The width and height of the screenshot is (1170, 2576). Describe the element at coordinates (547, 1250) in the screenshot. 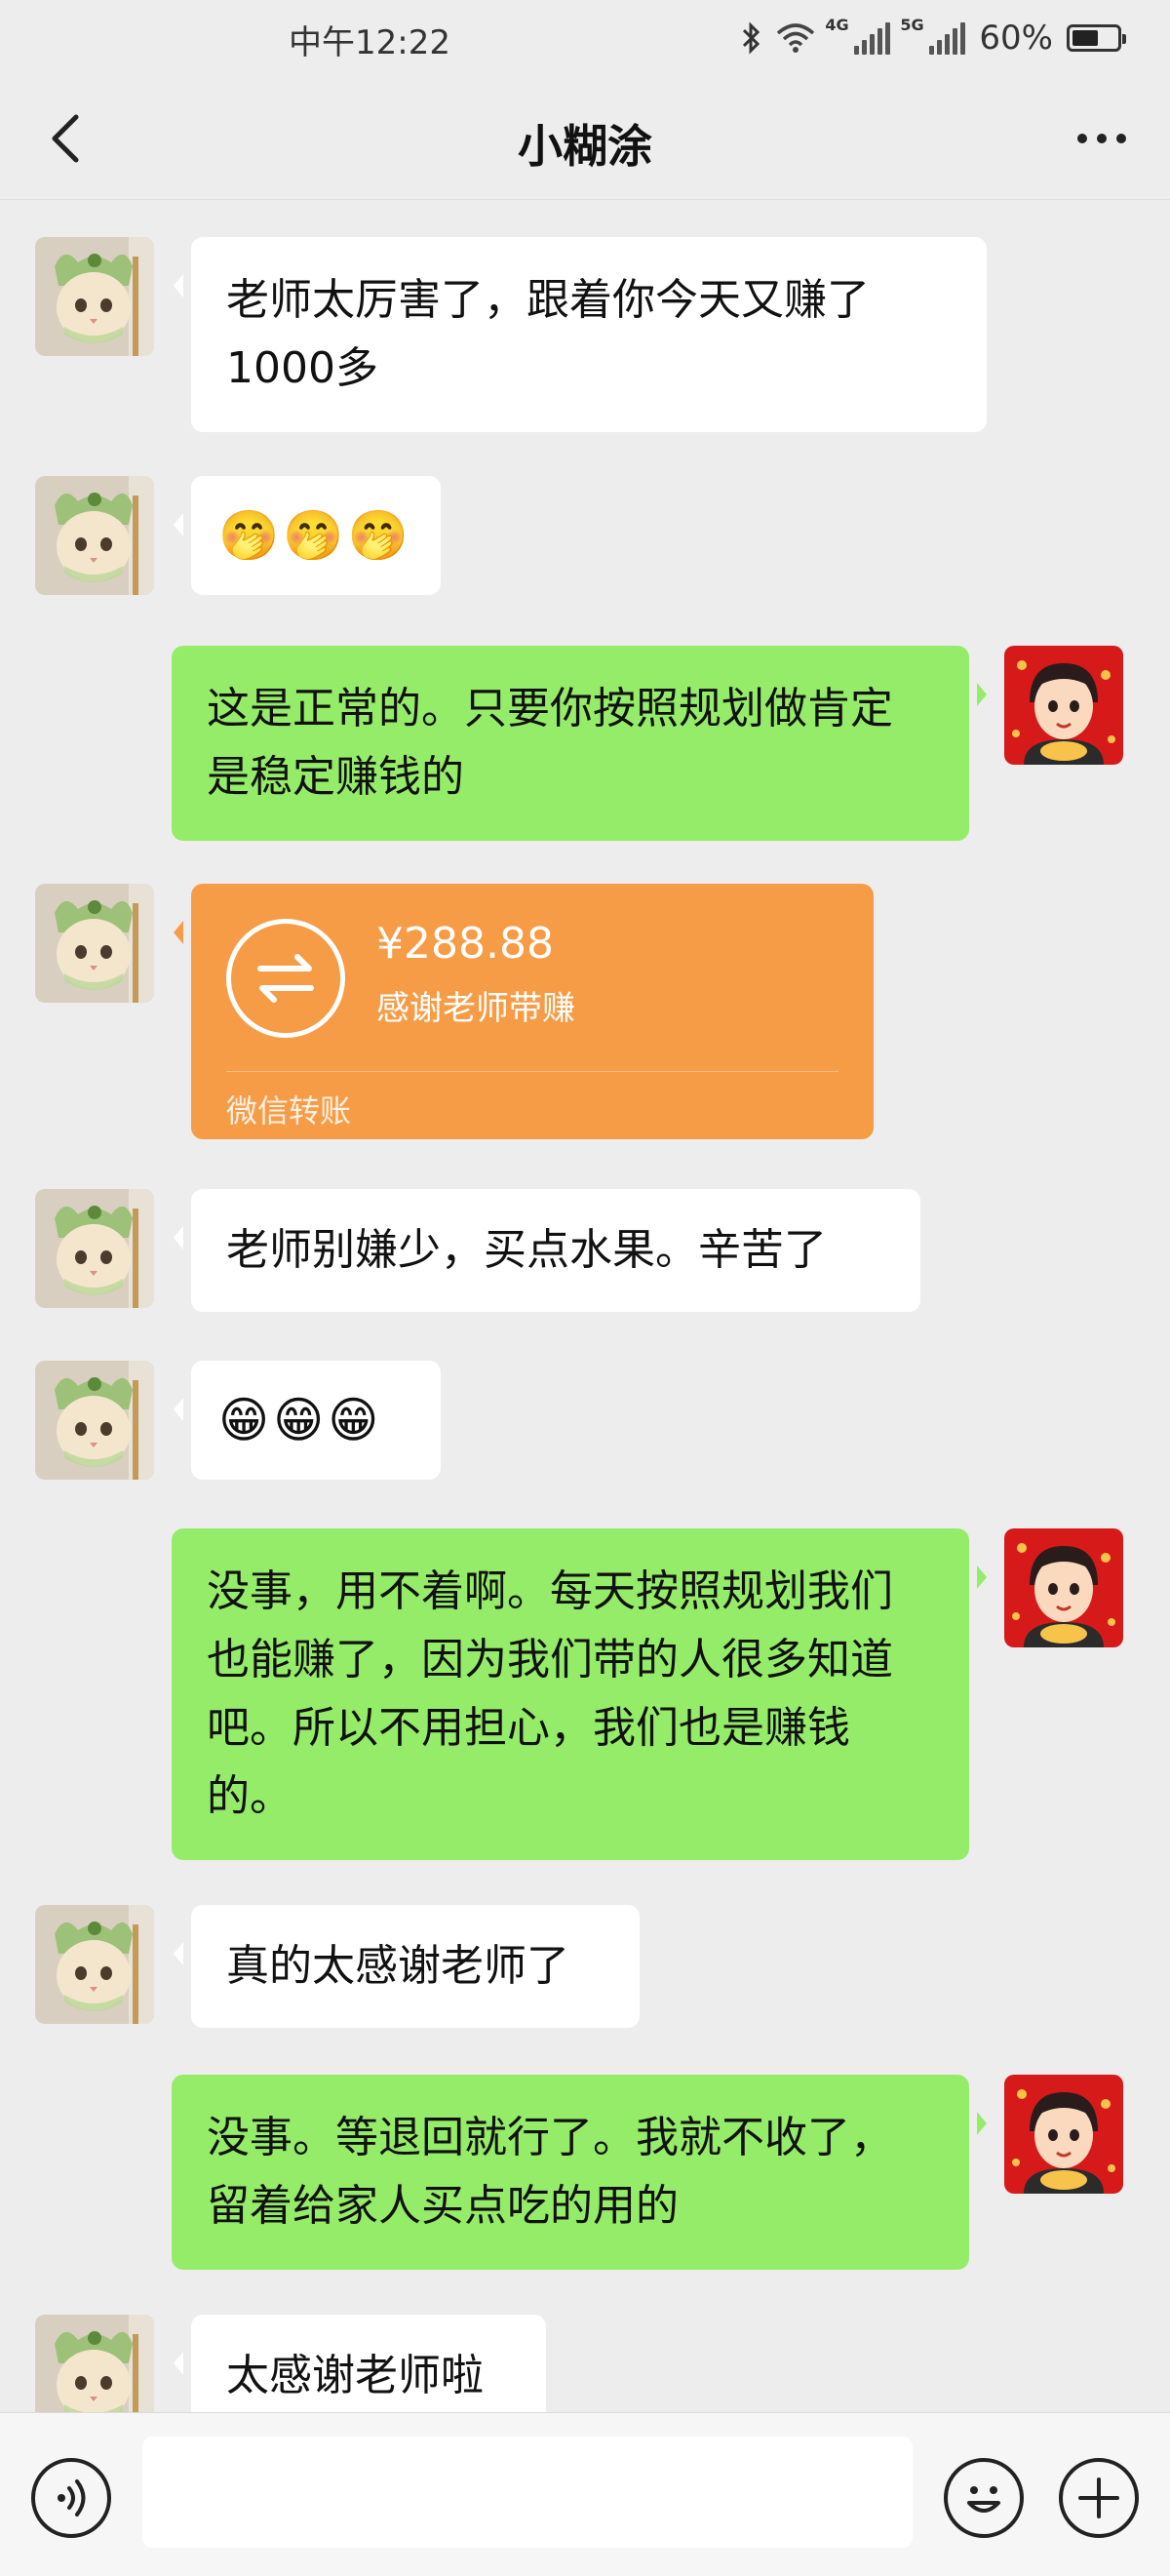

I see `message-bubble: 老师别嫌少，买点水果。辛苦了` at that location.